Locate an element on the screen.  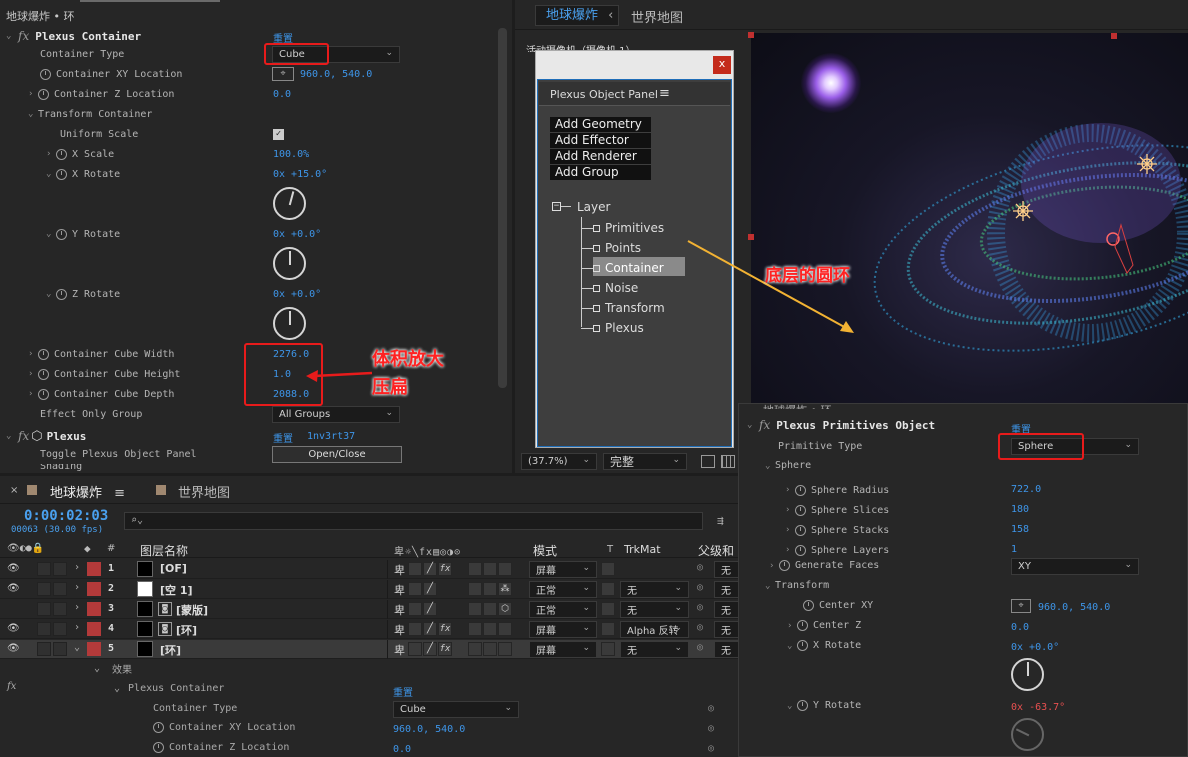
plexus-container-sub: ⌄ Plexus Container is located at coordinates (169, 688).